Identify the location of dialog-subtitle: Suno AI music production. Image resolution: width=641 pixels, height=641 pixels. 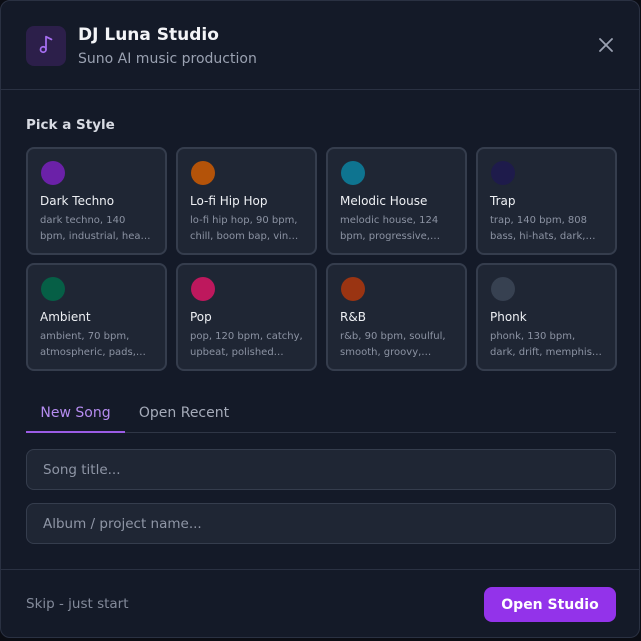
(167, 59).